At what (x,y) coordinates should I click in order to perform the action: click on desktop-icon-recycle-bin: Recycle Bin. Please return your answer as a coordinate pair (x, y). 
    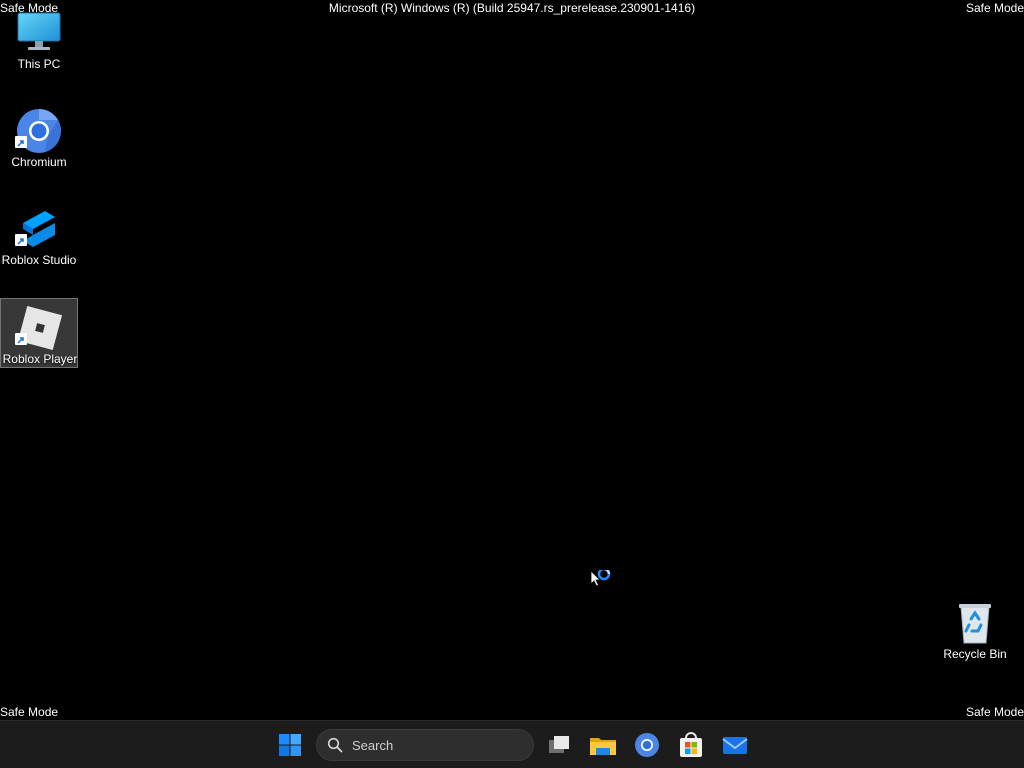
    Looking at the image, I should click on (975, 629).